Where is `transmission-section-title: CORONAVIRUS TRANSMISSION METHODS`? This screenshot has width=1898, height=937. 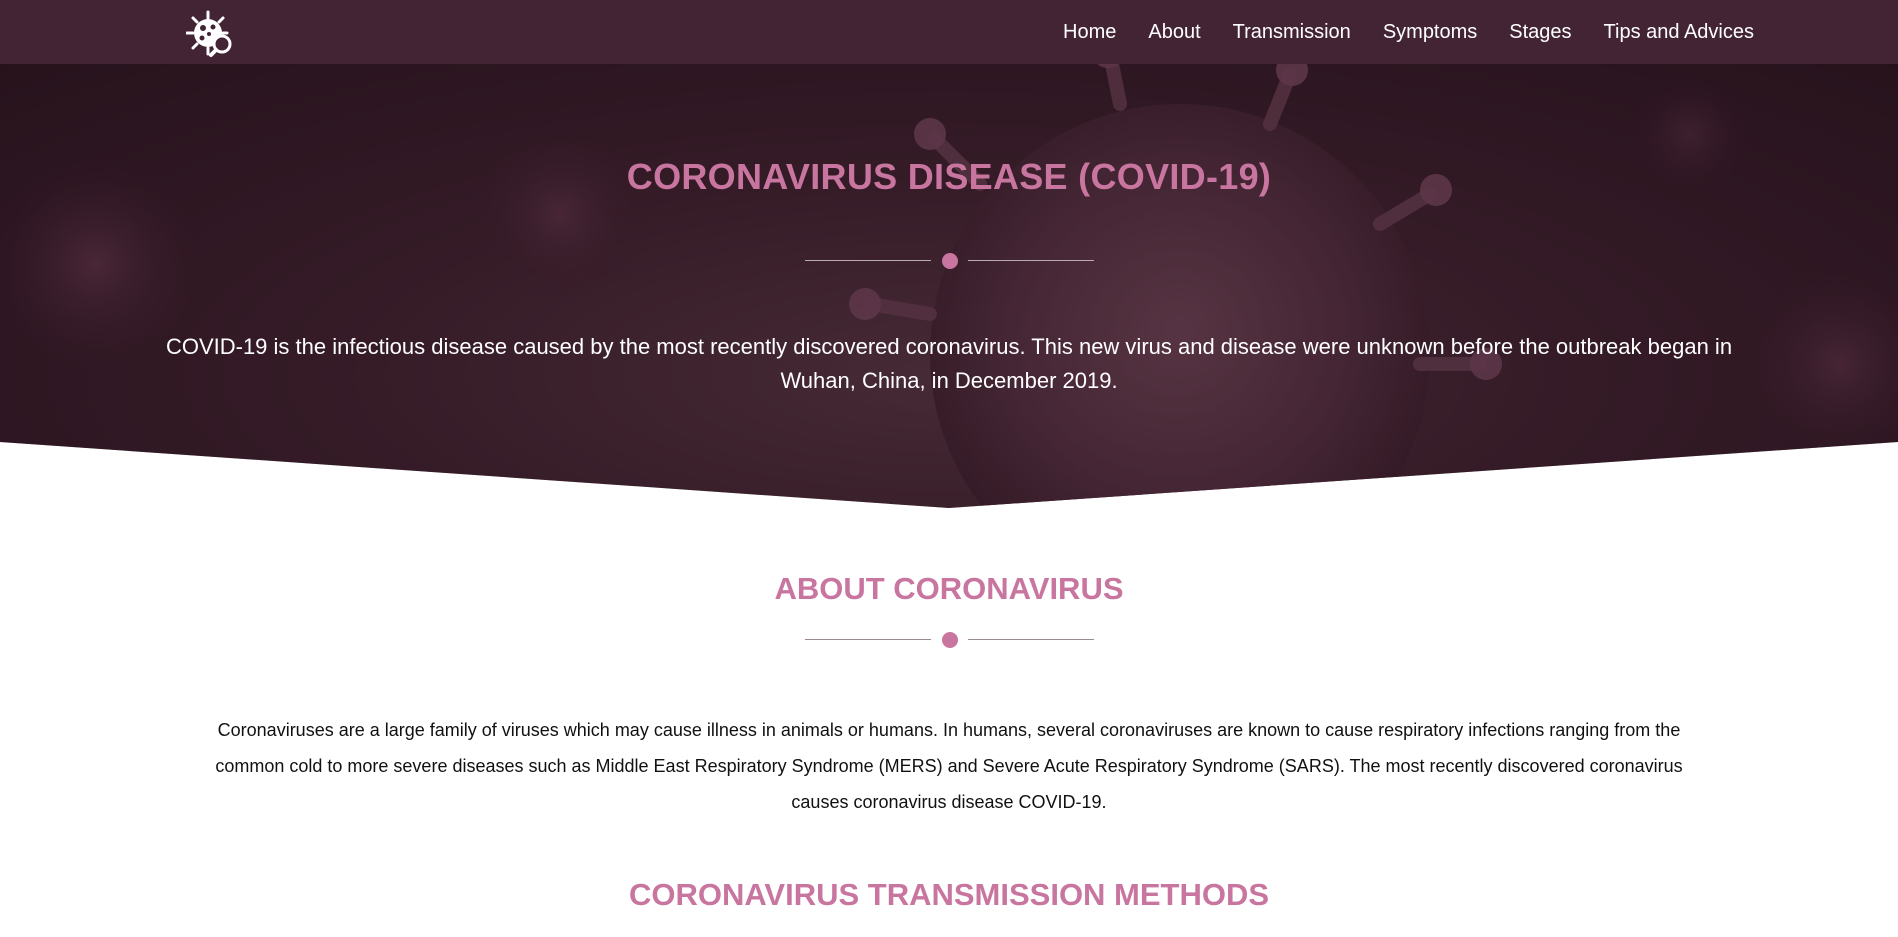 transmission-section-title: CORONAVIRUS TRANSMISSION METHODS is located at coordinates (949, 894).